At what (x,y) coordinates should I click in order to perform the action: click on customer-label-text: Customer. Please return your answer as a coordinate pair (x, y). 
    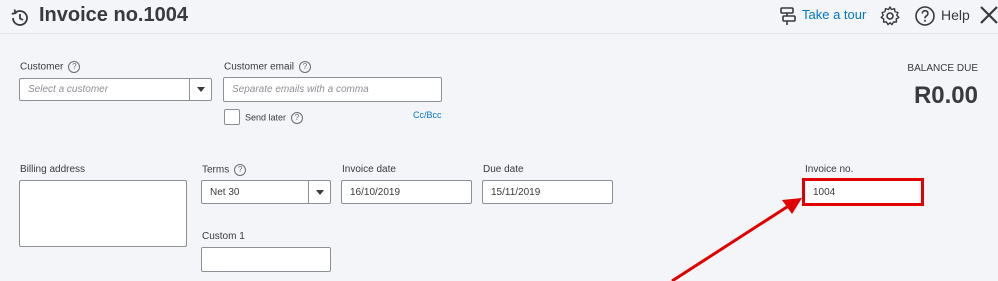
    Looking at the image, I should click on (42, 67).